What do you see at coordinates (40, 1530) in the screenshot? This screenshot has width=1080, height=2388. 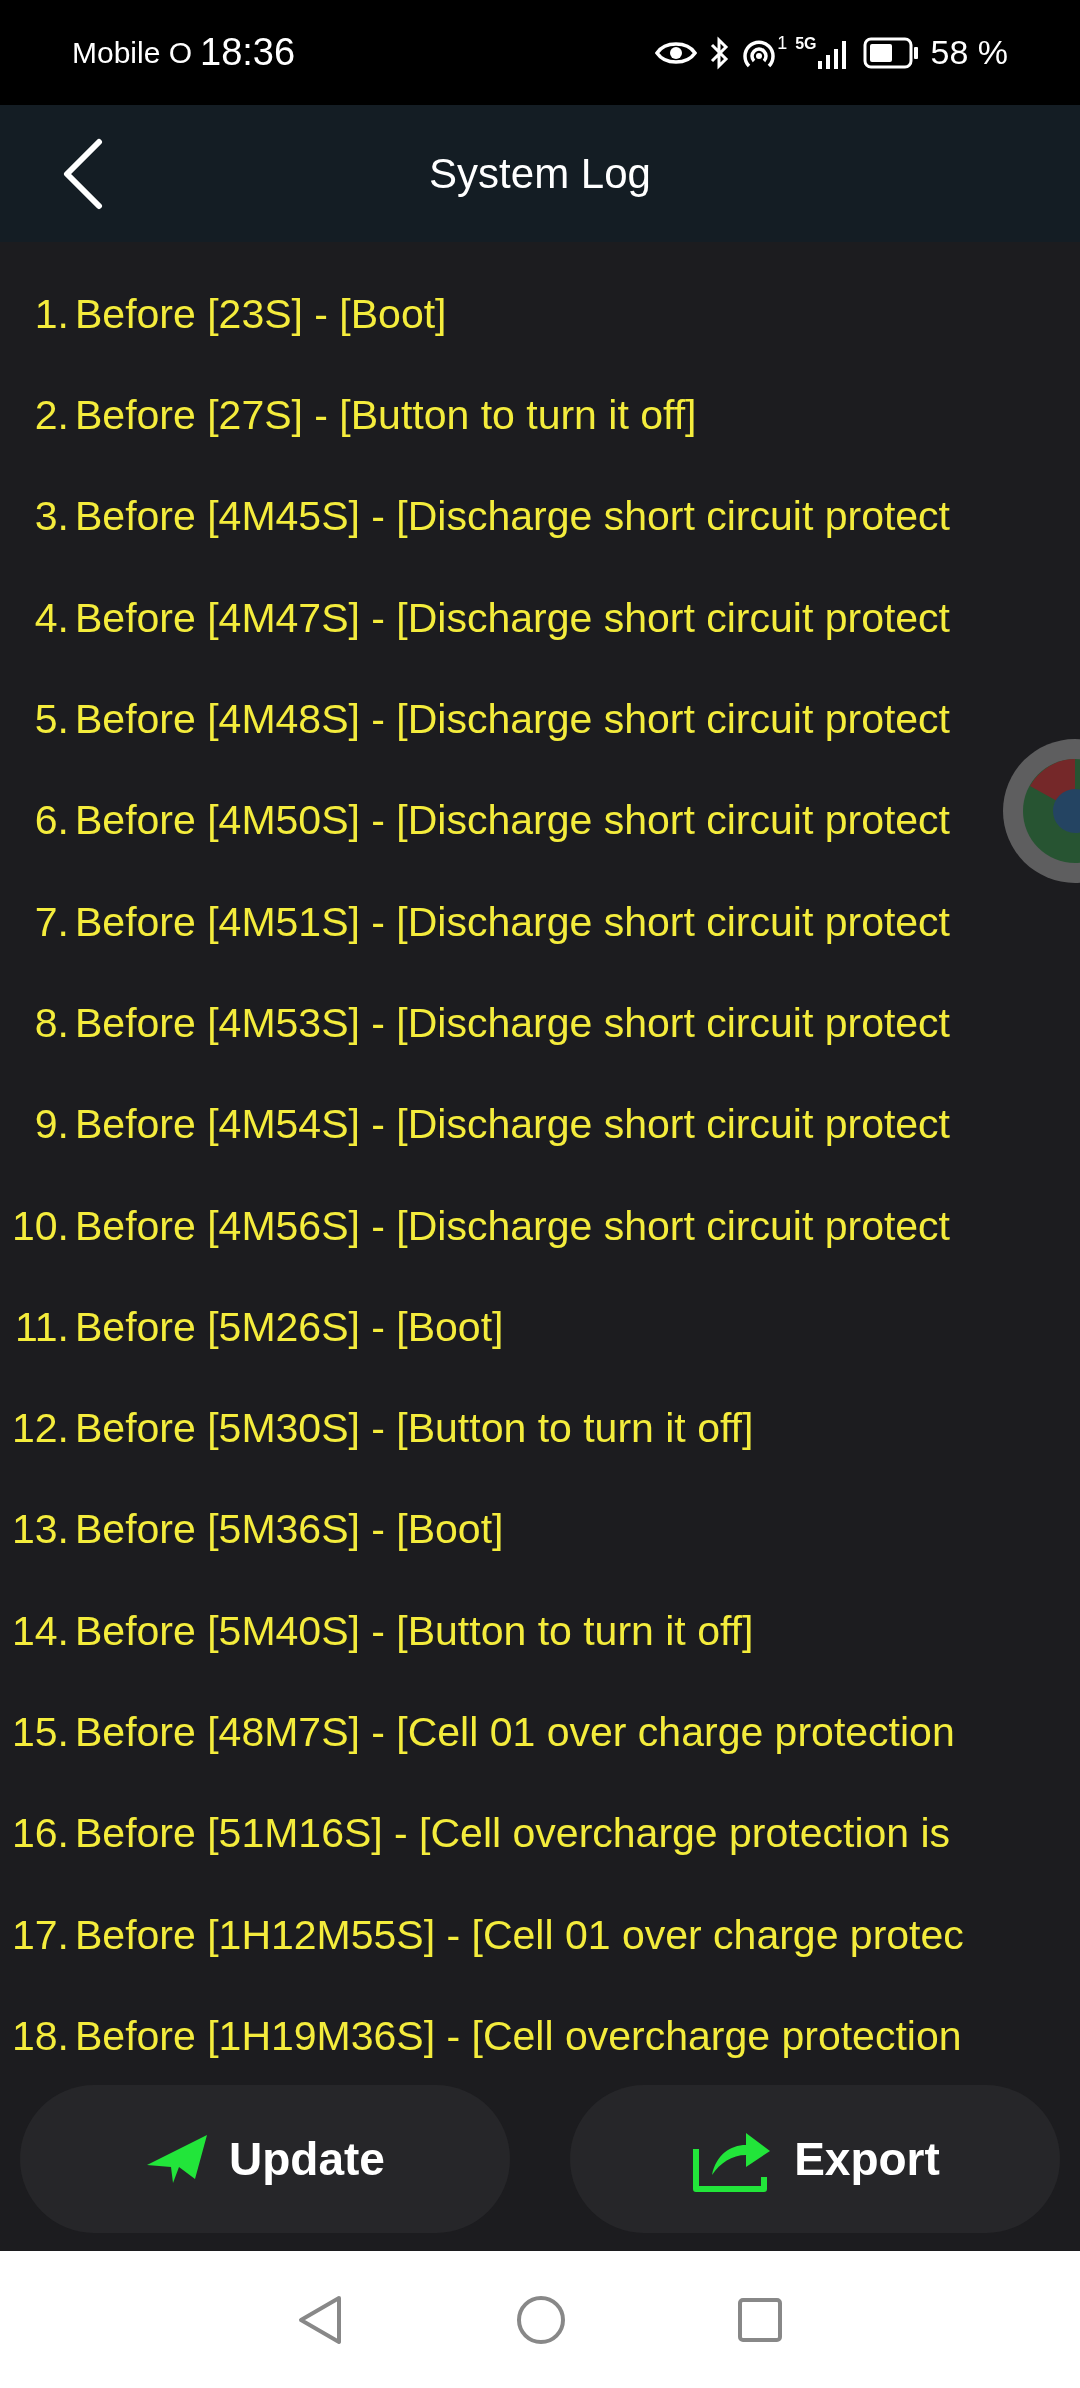 I see `entry-number: 13.` at bounding box center [40, 1530].